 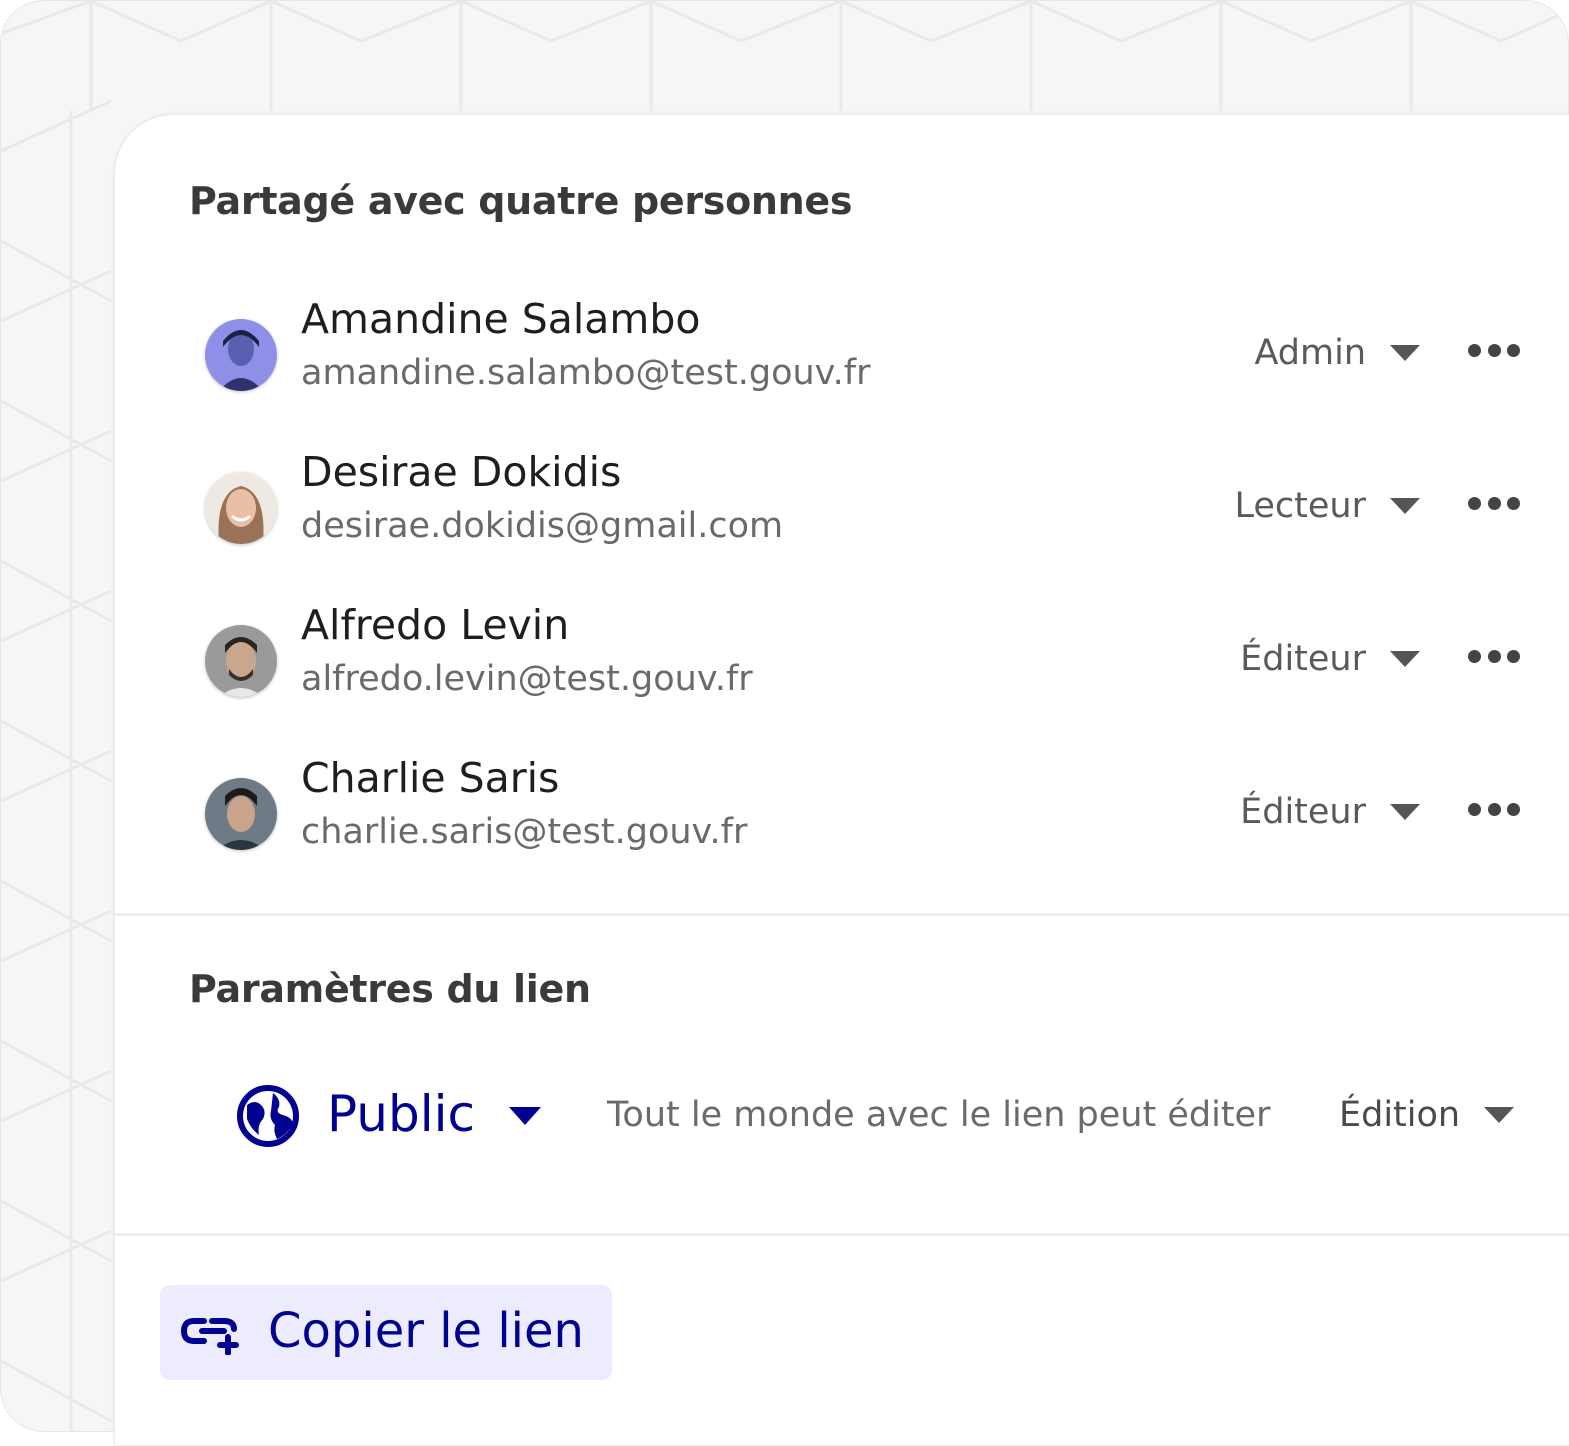 What do you see at coordinates (390, 989) in the screenshot?
I see `link-settings-title: Paramètres du lien` at bounding box center [390, 989].